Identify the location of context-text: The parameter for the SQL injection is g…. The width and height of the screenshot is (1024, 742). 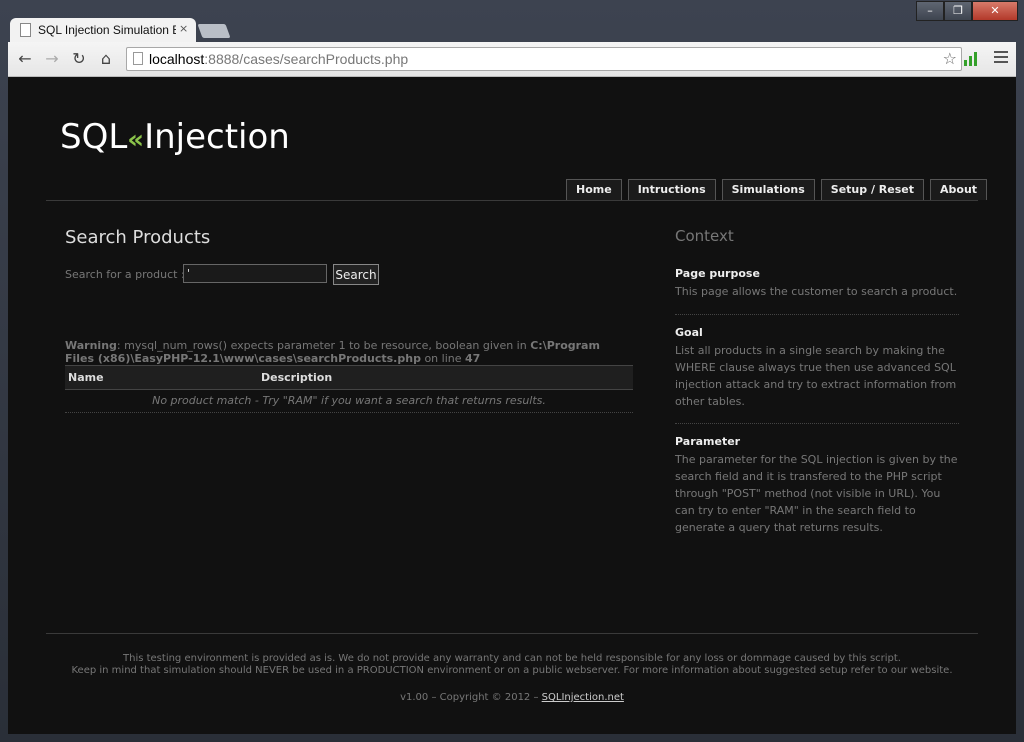
(816, 493).